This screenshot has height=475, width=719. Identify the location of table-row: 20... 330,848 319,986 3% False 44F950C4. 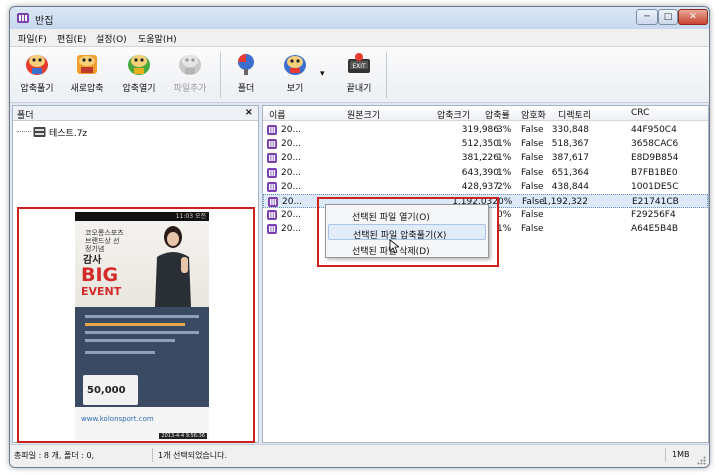
(485, 130).